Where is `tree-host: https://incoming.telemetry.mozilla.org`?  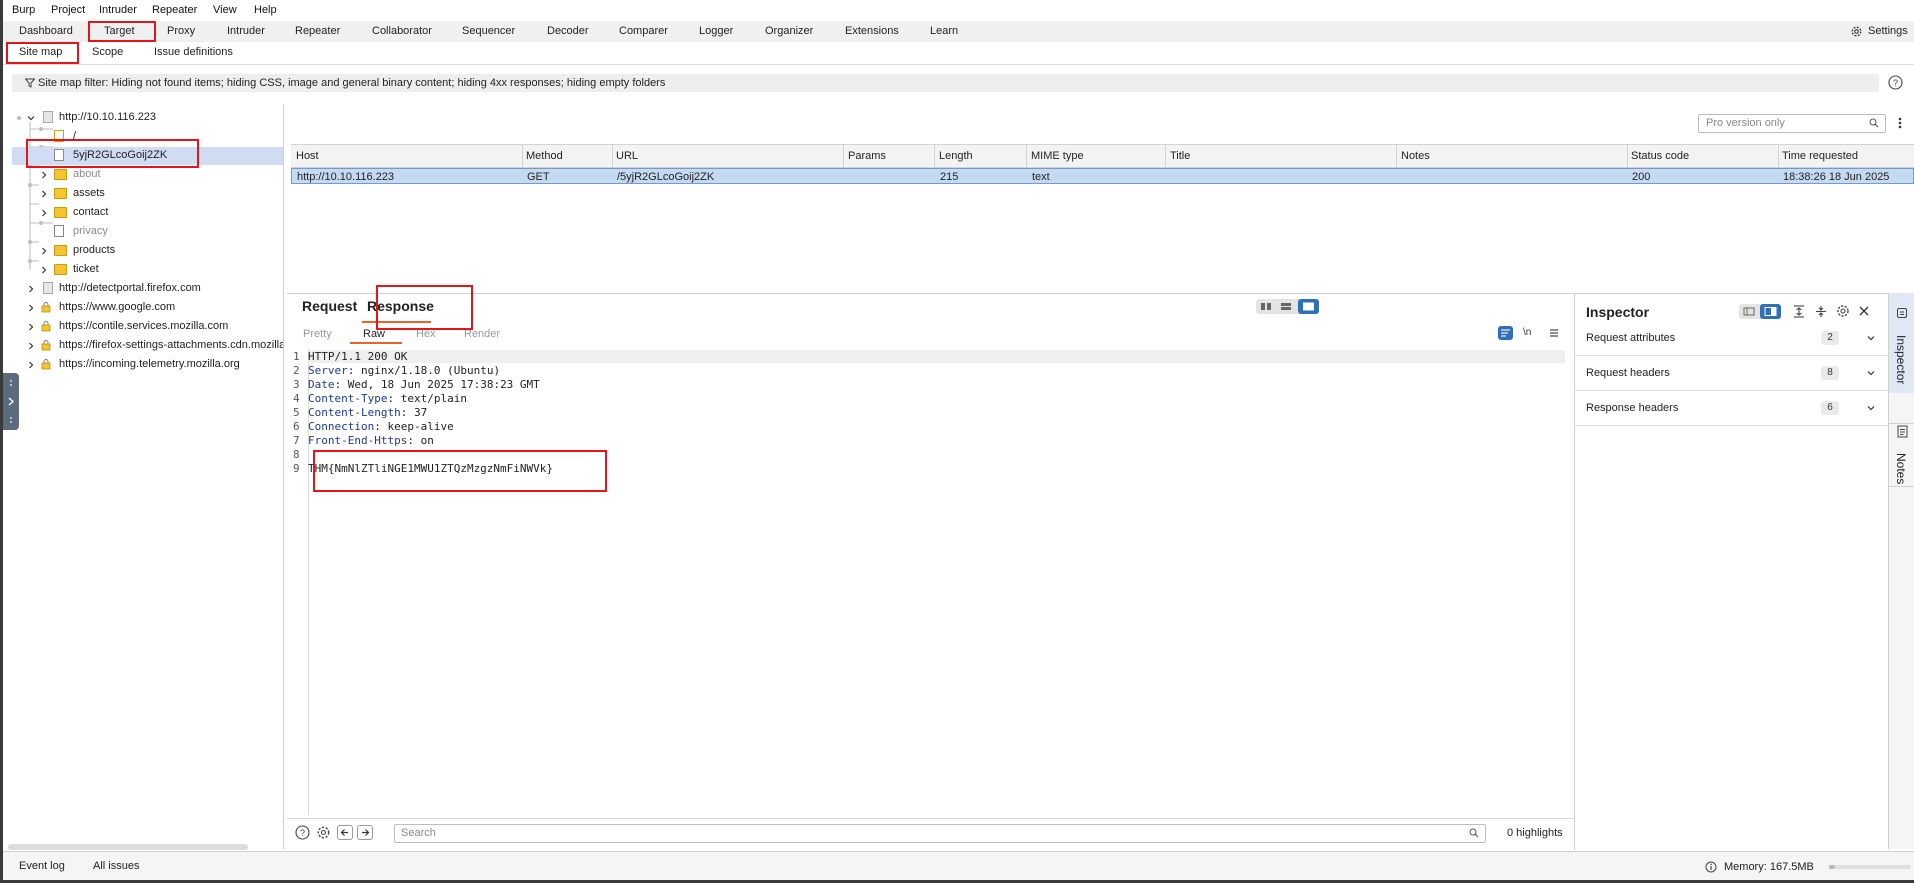
tree-host: https://incoming.telemetry.mozilla.org is located at coordinates (143, 365).